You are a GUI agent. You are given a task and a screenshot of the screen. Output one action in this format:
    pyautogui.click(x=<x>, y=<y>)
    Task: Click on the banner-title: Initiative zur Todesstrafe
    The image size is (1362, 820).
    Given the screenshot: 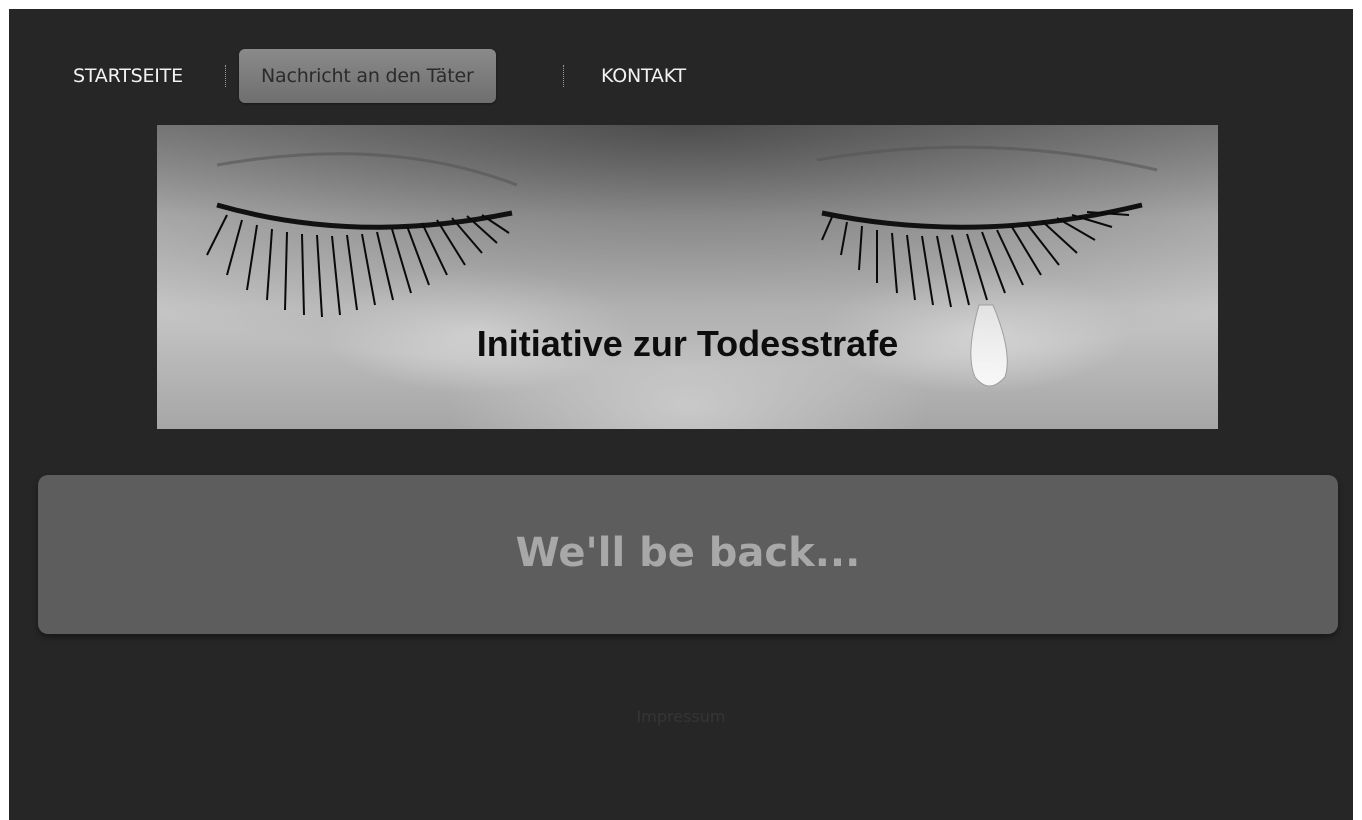 What is the action you would take?
    pyautogui.click(x=687, y=343)
    